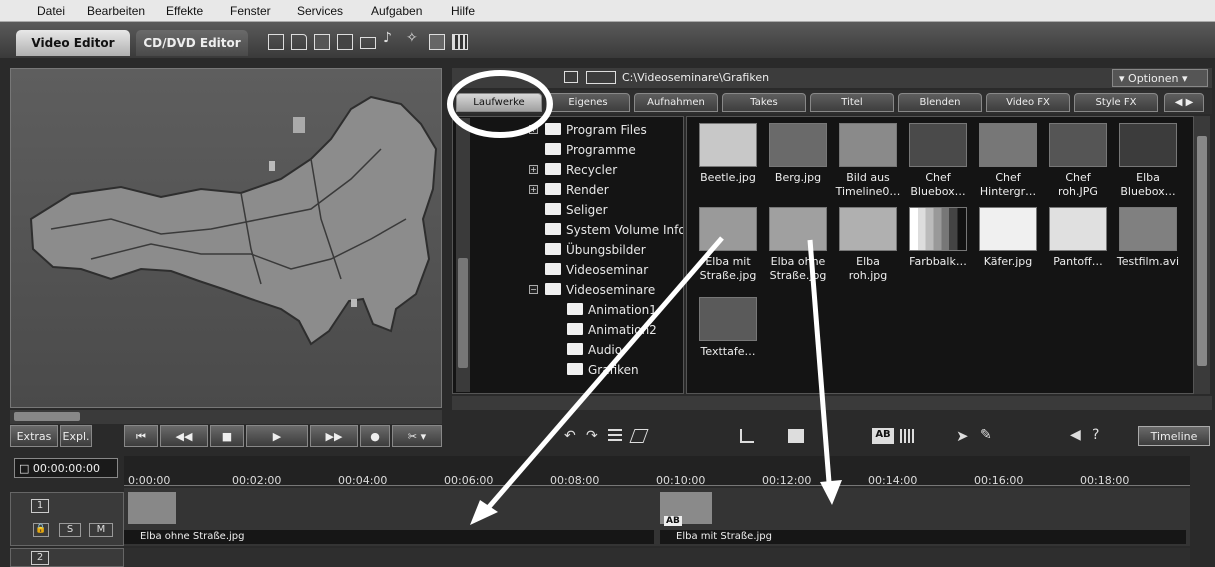  I want to click on help-cursor-icon: ?, so click(1095, 435).